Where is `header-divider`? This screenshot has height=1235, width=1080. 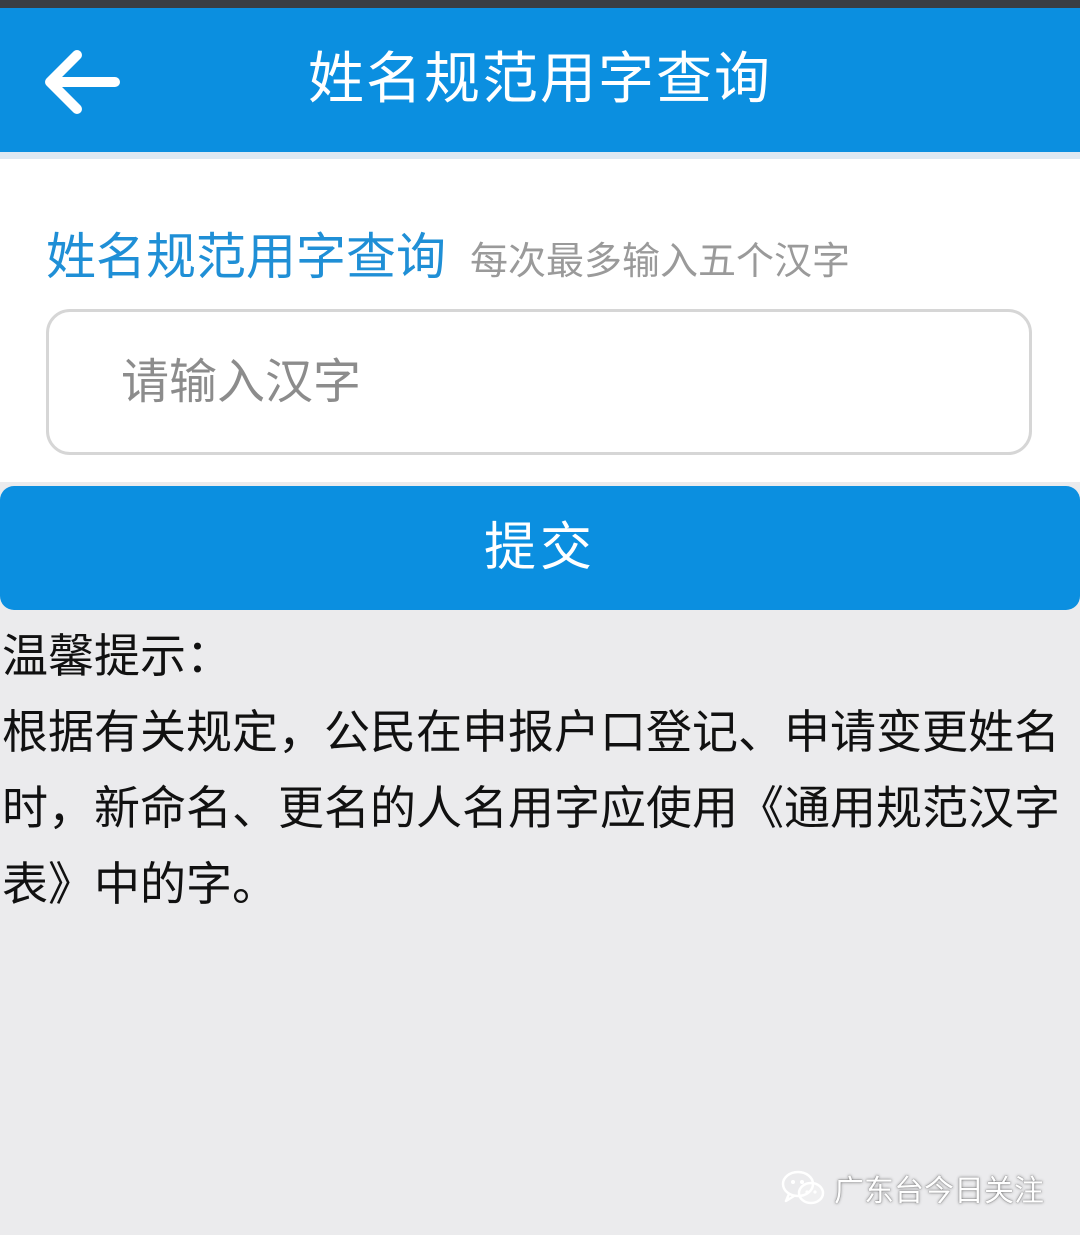
header-divider is located at coordinates (540, 155).